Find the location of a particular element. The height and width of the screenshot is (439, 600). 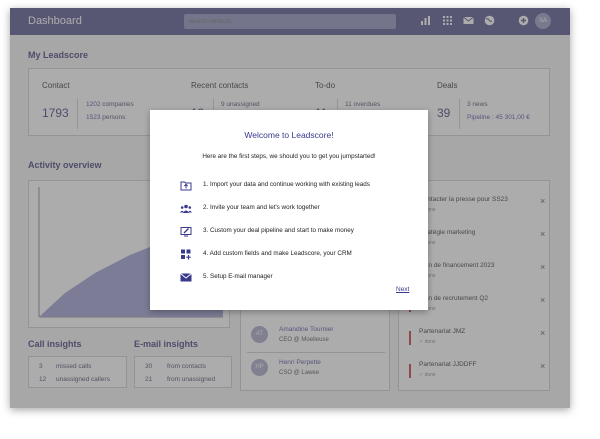

upload-folder-icon is located at coordinates (186, 186).